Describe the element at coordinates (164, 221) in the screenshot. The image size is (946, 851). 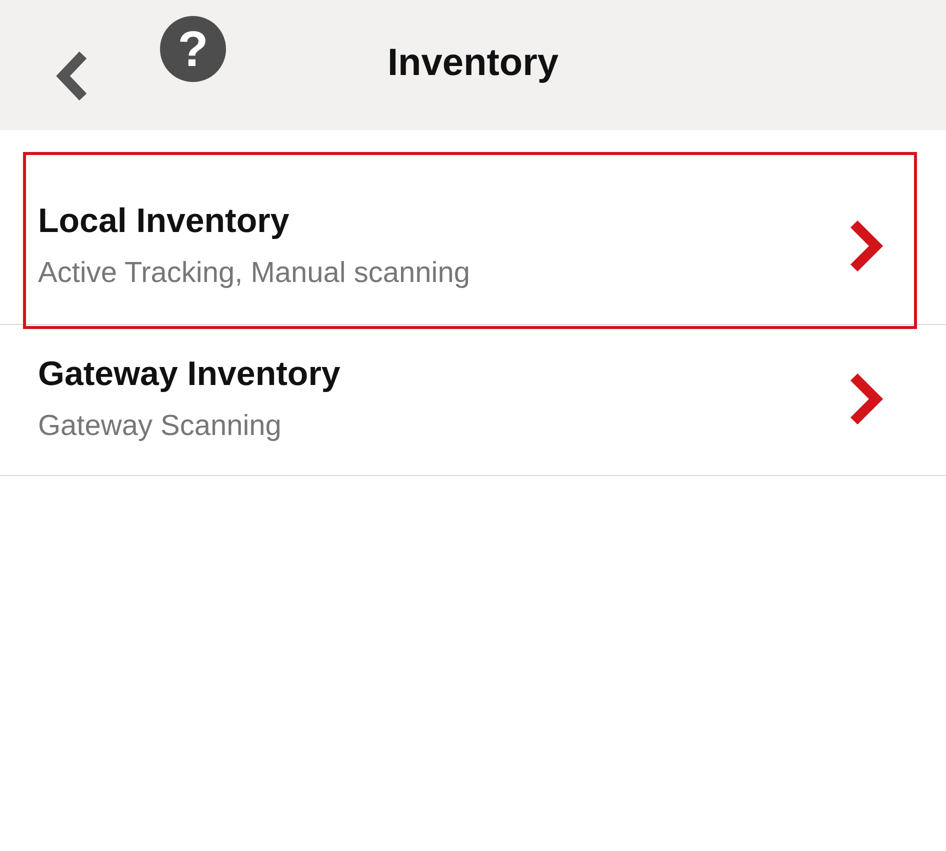
I see `option-title: Local Inventory` at that location.